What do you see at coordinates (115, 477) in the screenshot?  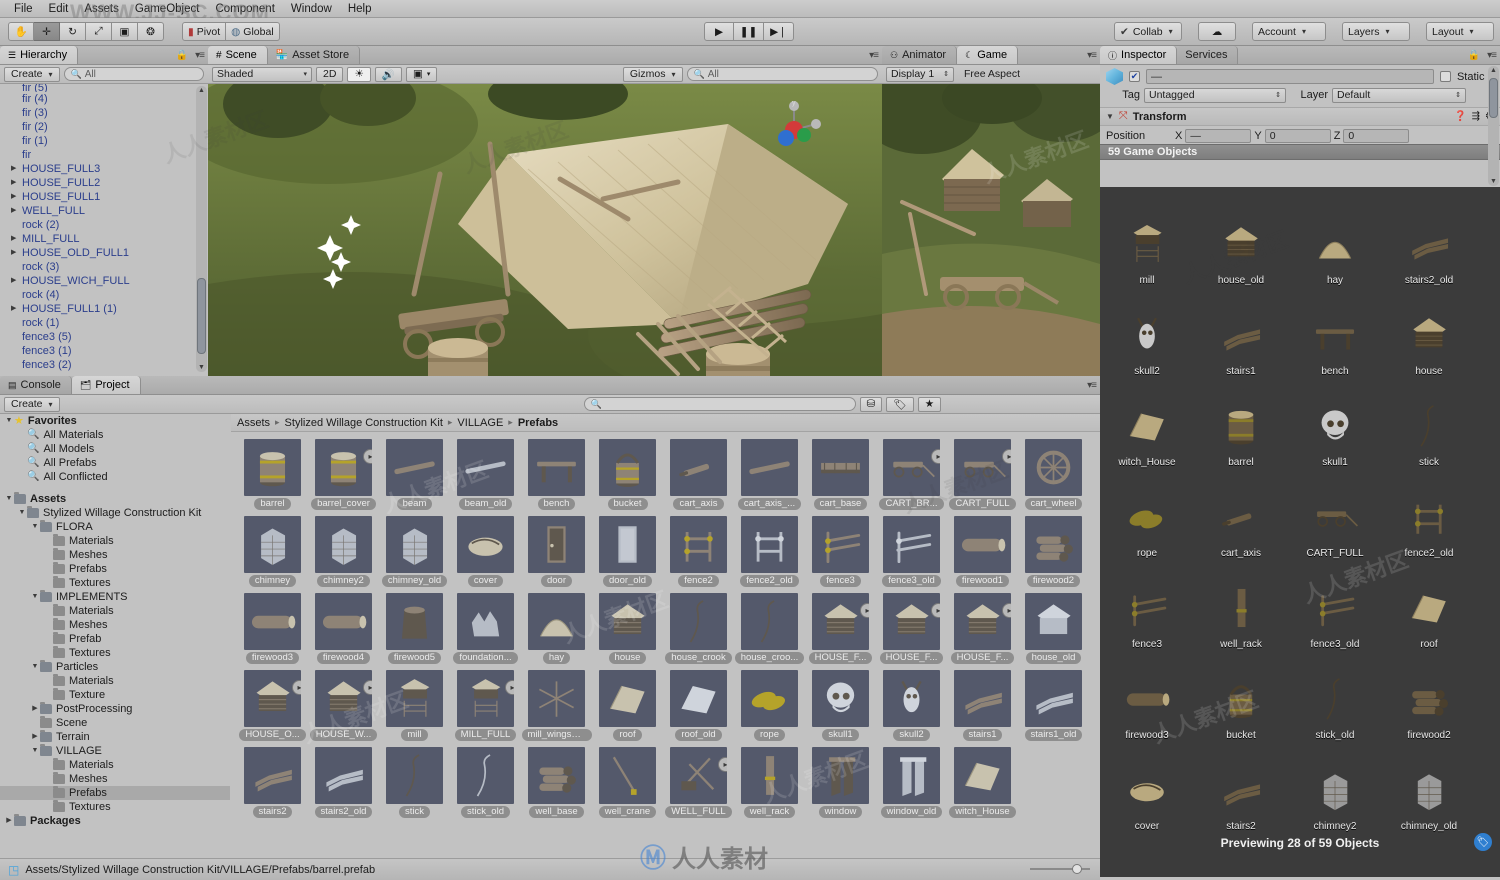 I see `project-tree-favorite-item: 🔍 All Conflicted` at bounding box center [115, 477].